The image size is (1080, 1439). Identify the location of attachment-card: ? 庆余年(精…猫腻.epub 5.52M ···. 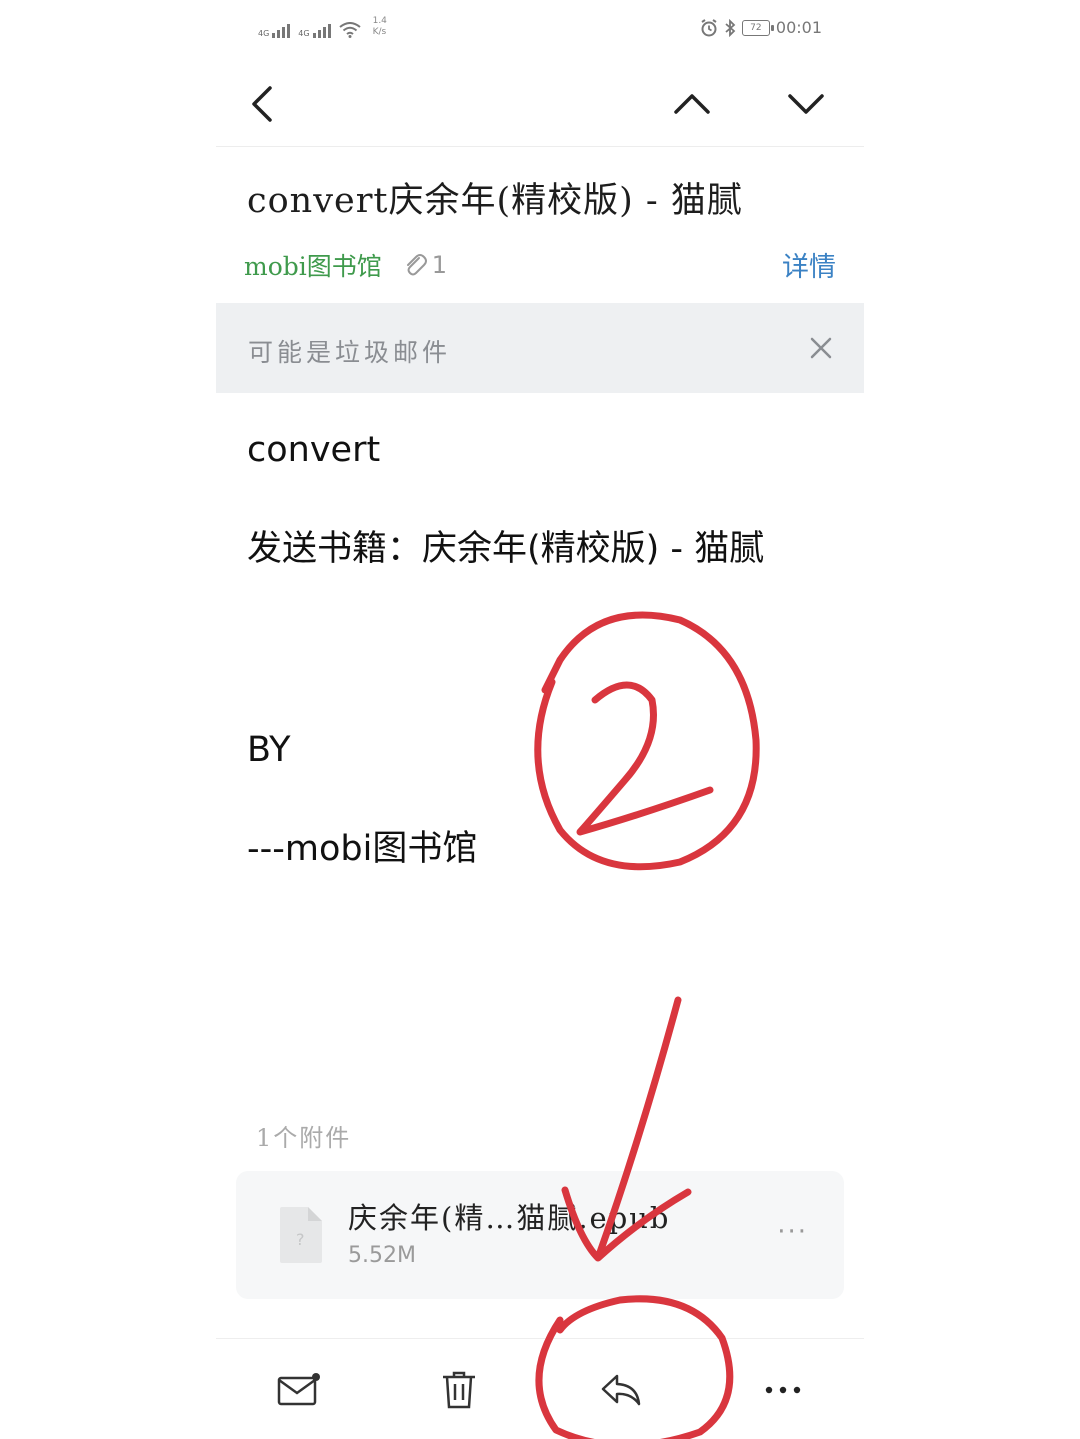
(540, 1235).